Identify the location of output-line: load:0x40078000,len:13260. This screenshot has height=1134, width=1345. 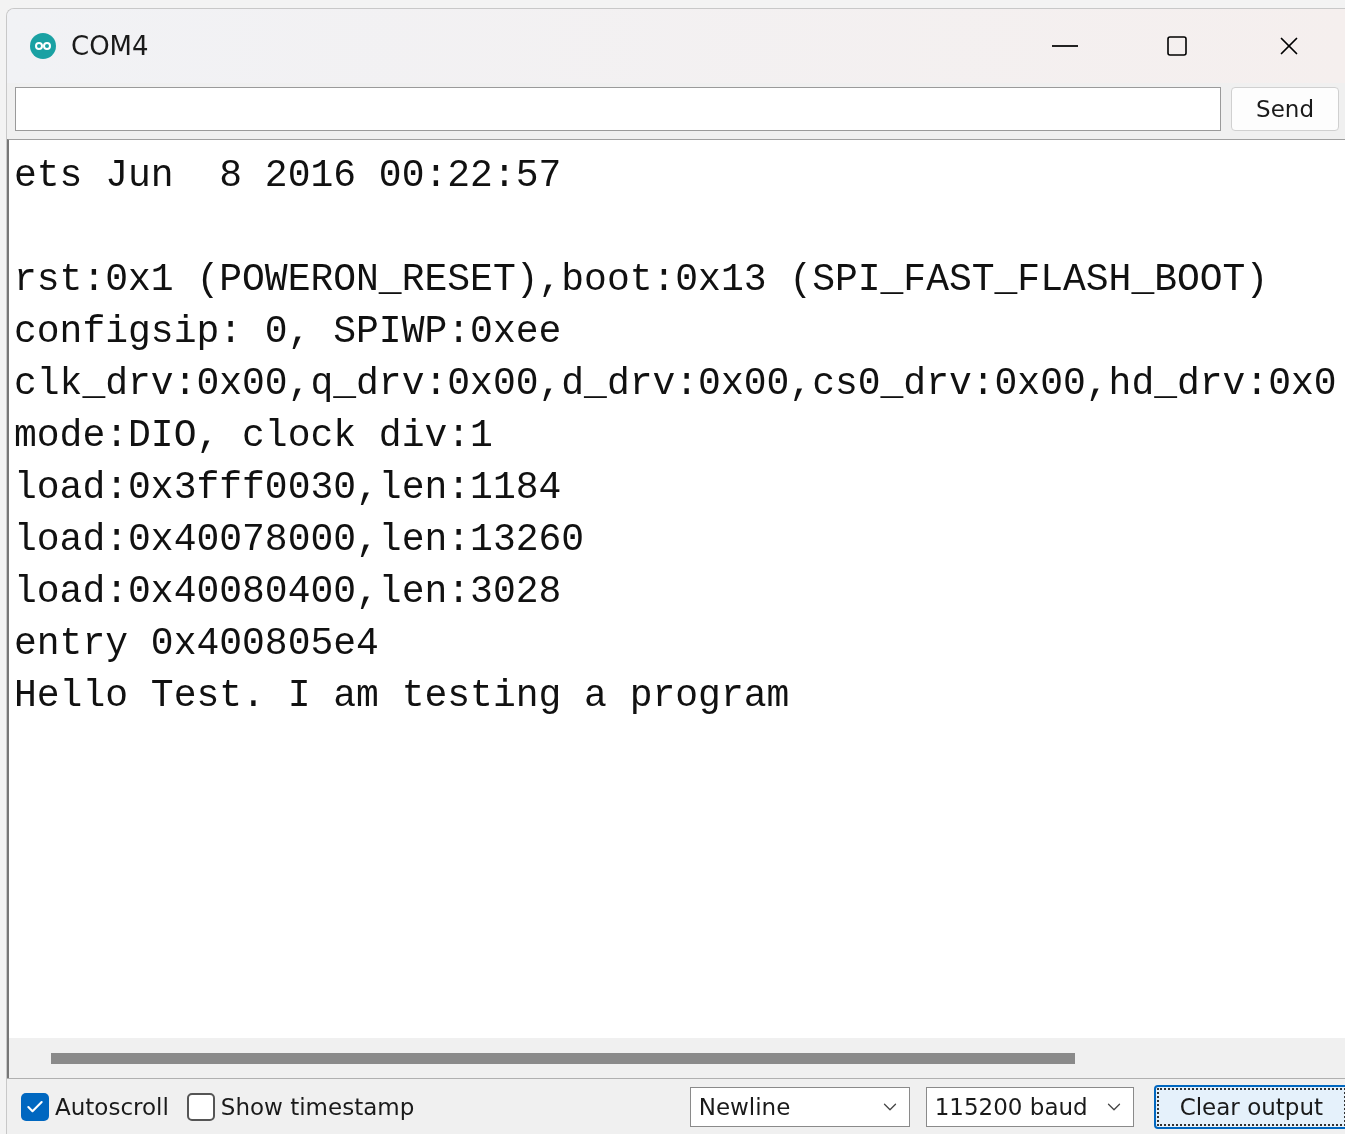
(300, 540).